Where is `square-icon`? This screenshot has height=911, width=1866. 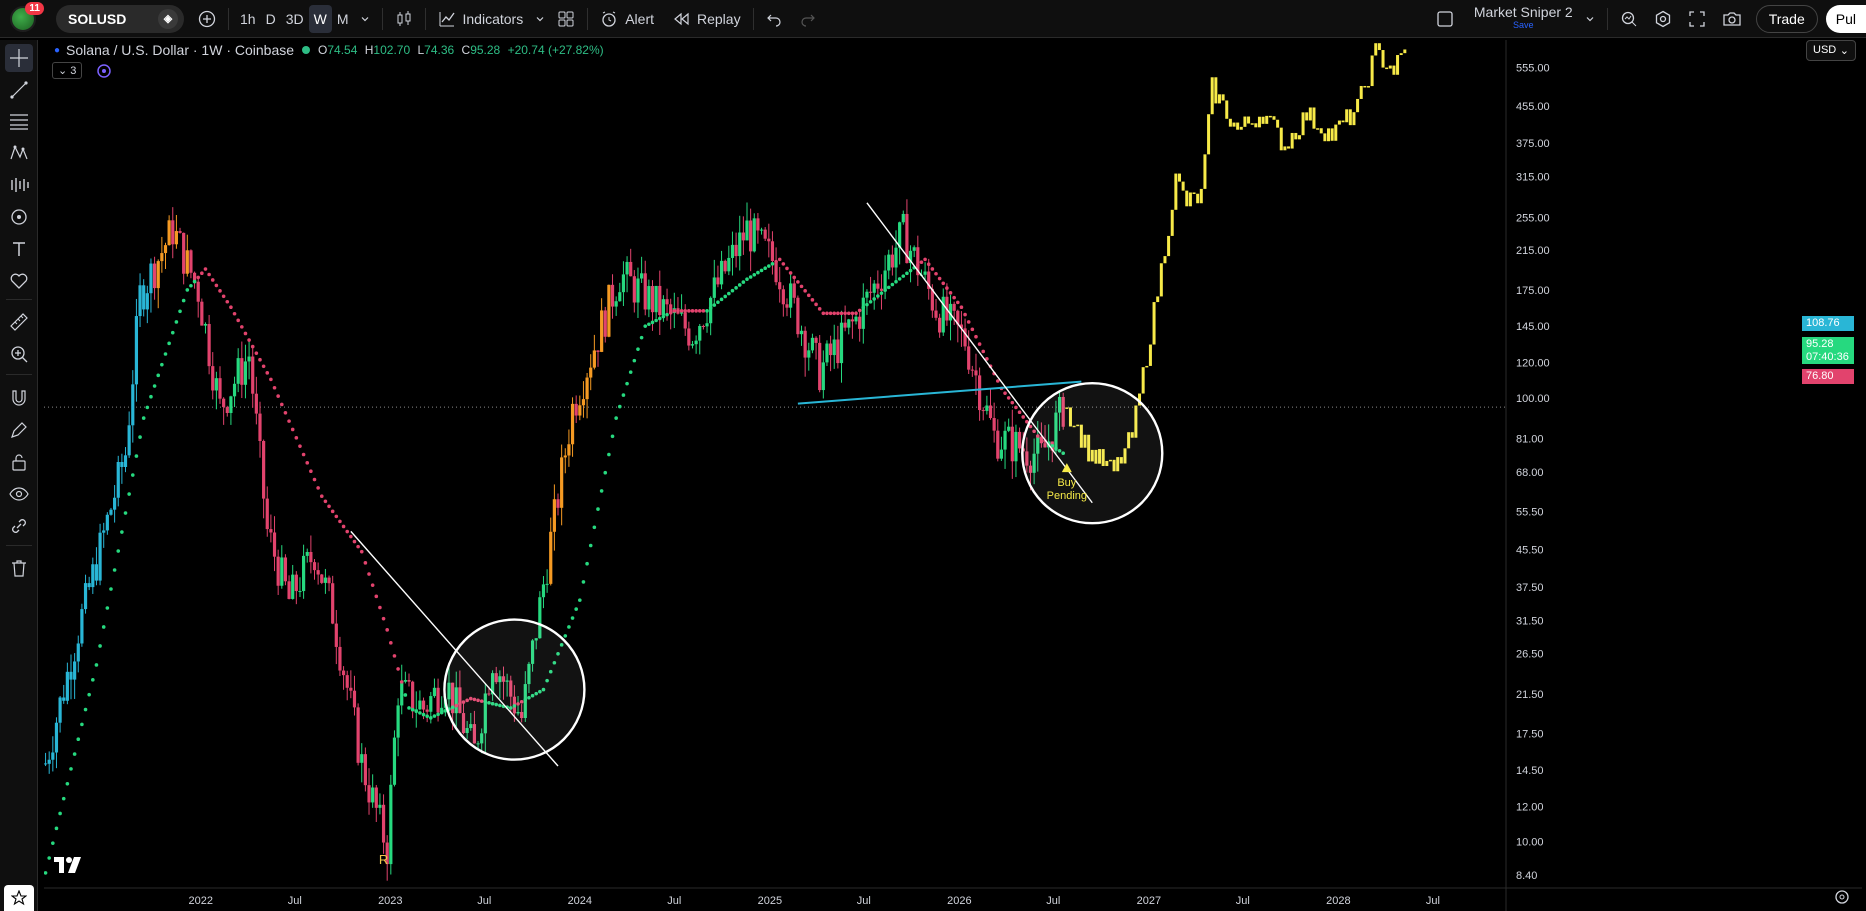 square-icon is located at coordinates (1445, 18).